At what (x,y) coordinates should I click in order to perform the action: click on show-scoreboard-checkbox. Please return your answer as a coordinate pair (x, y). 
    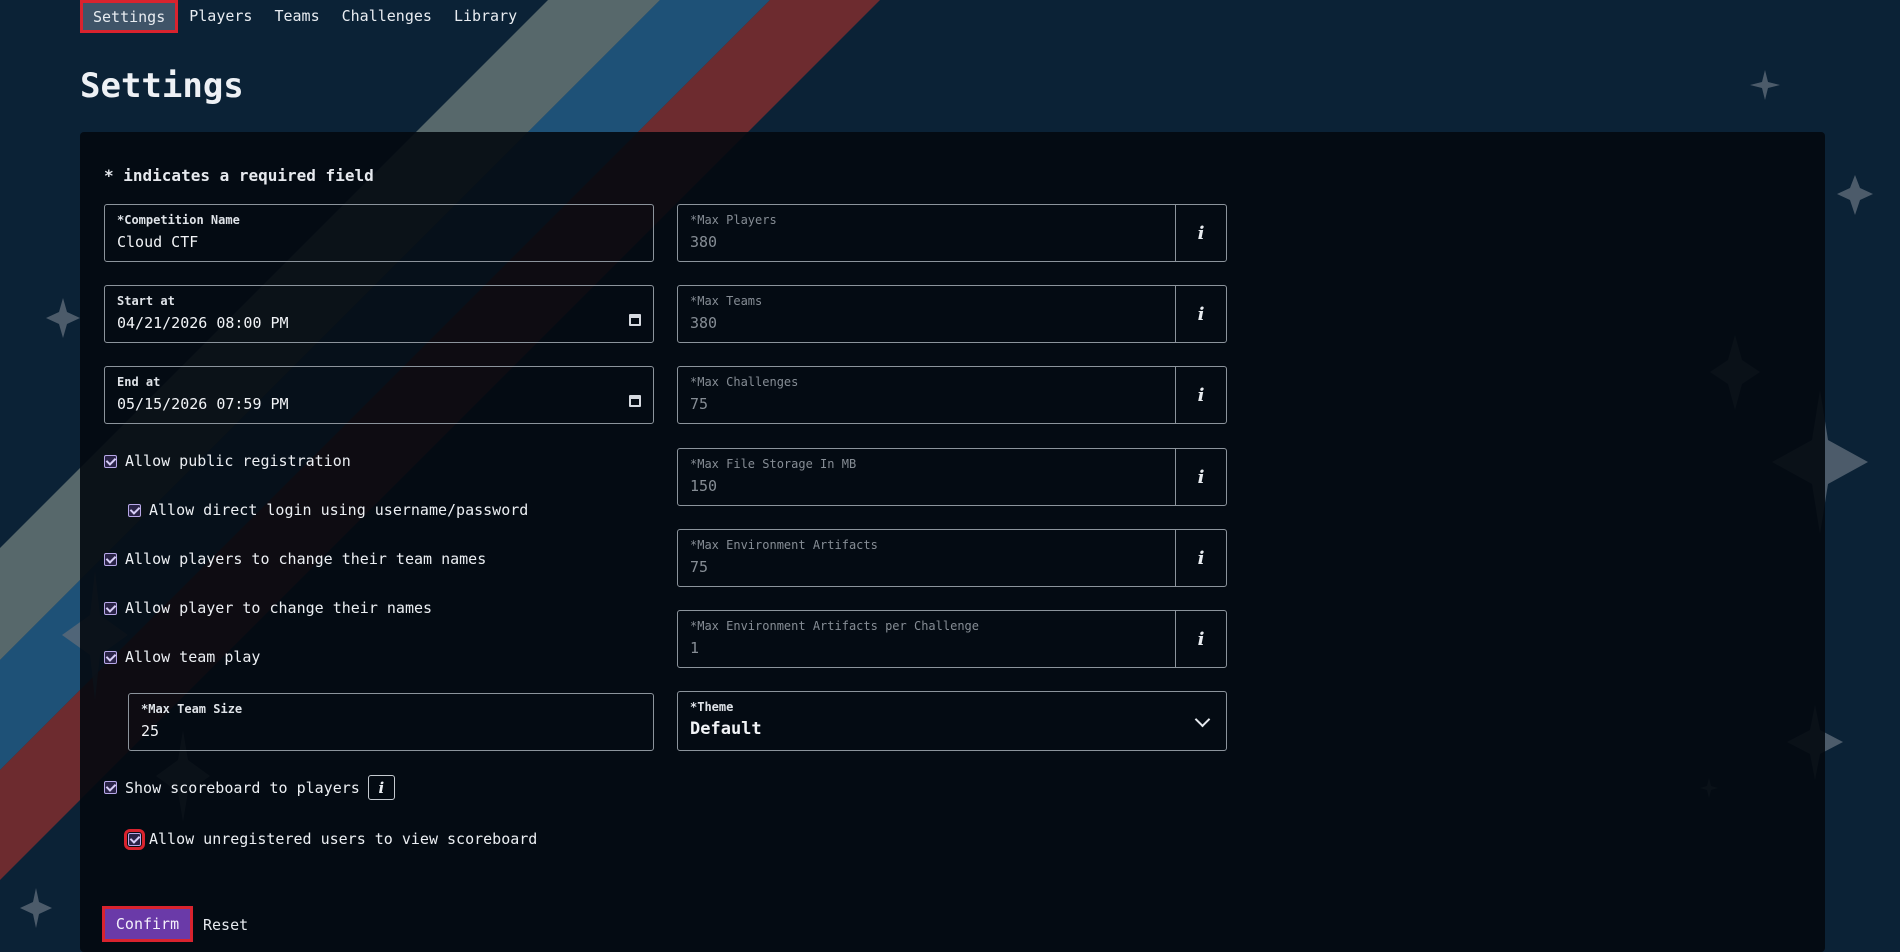
    Looking at the image, I should click on (110, 787).